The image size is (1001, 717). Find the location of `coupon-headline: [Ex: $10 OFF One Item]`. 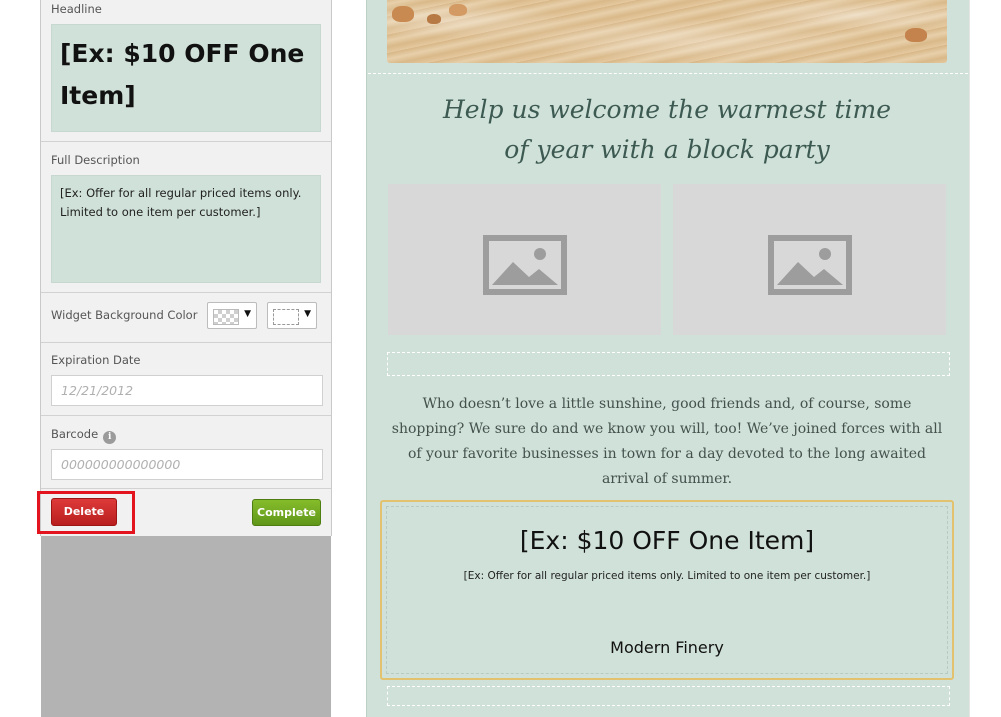

coupon-headline: [Ex: $10 OFF One Item] is located at coordinates (667, 540).